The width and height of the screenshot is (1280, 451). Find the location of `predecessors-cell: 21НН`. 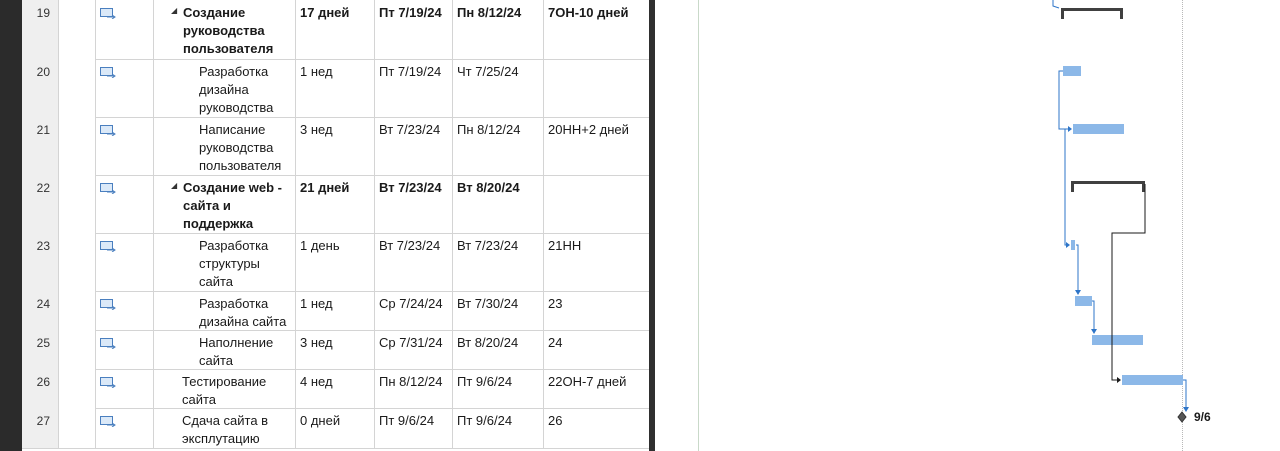

predecessors-cell: 21НН is located at coordinates (596, 262).